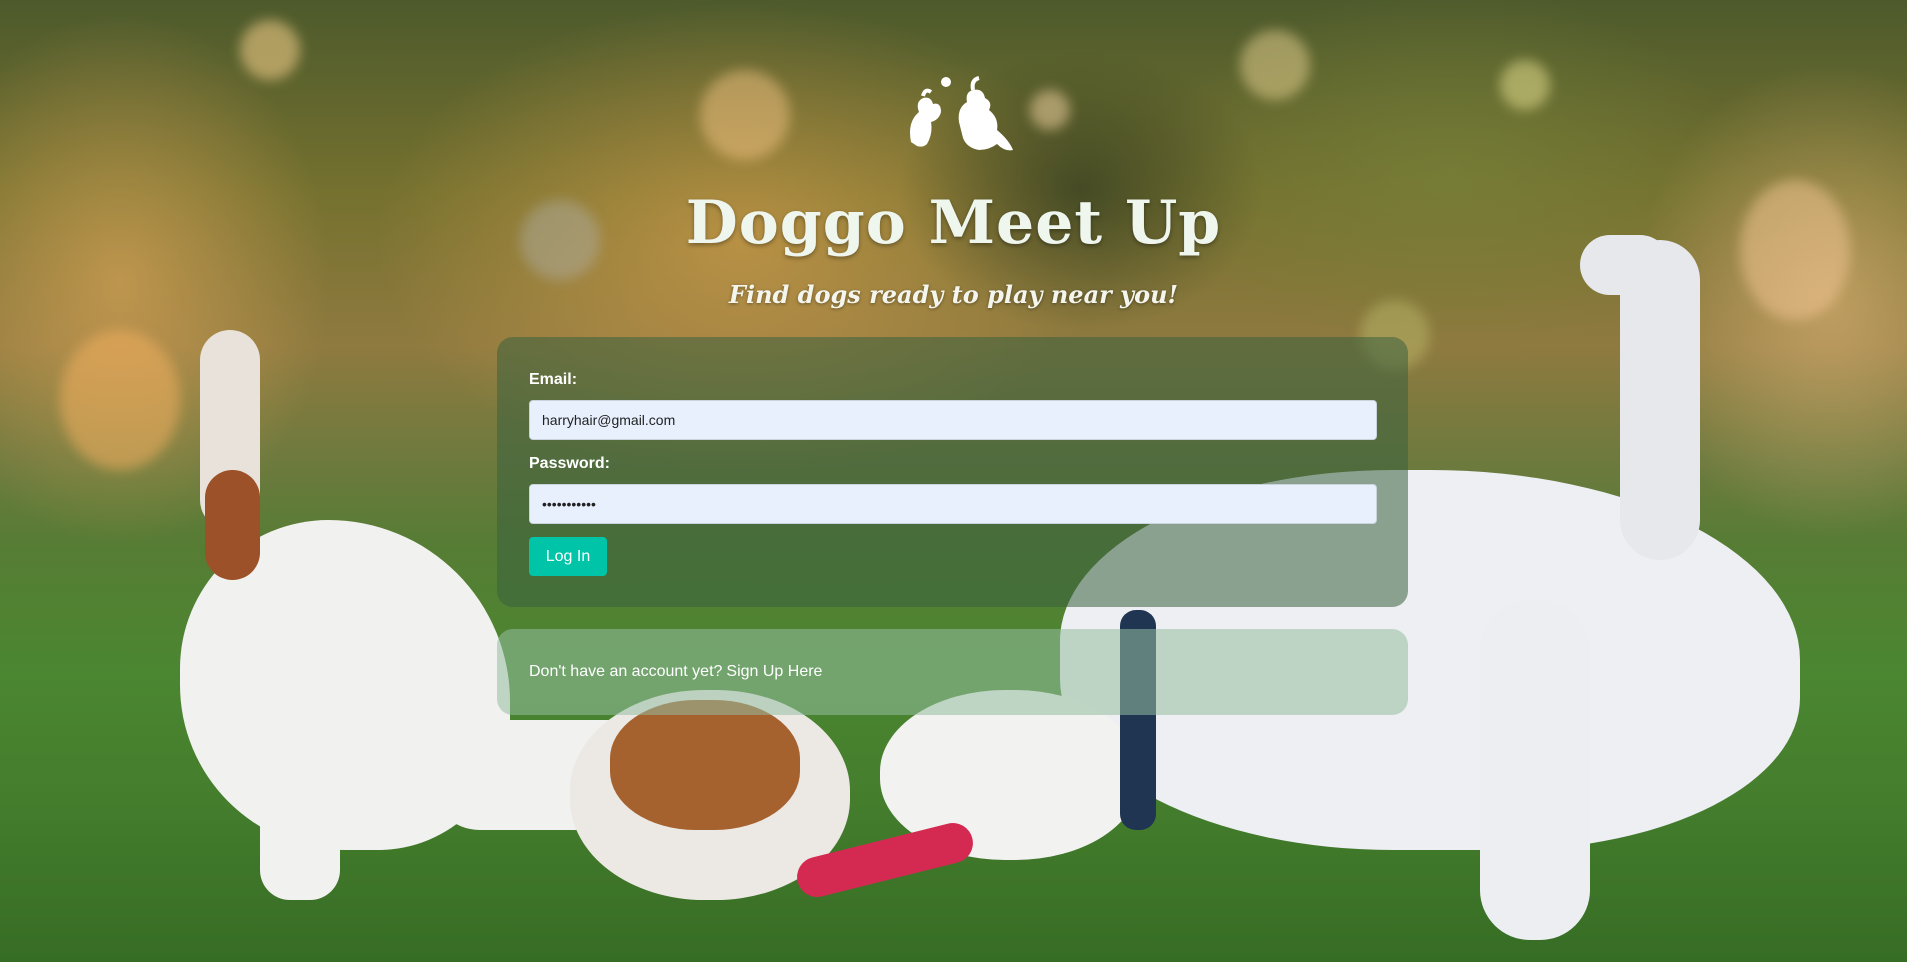 The width and height of the screenshot is (1907, 962). Describe the element at coordinates (953, 294) in the screenshot. I see `page-subtitle: Find dogs ready to play near you!` at that location.